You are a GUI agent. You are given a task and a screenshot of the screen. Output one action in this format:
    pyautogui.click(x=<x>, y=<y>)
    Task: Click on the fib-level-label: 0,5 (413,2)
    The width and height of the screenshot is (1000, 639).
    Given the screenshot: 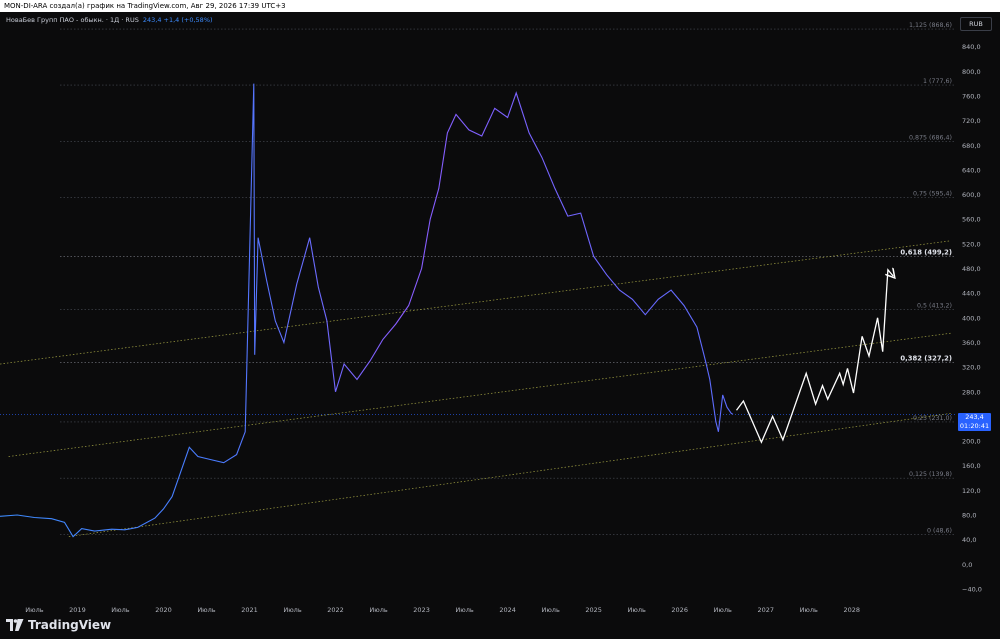 What is the action you would take?
    pyautogui.click(x=934, y=306)
    